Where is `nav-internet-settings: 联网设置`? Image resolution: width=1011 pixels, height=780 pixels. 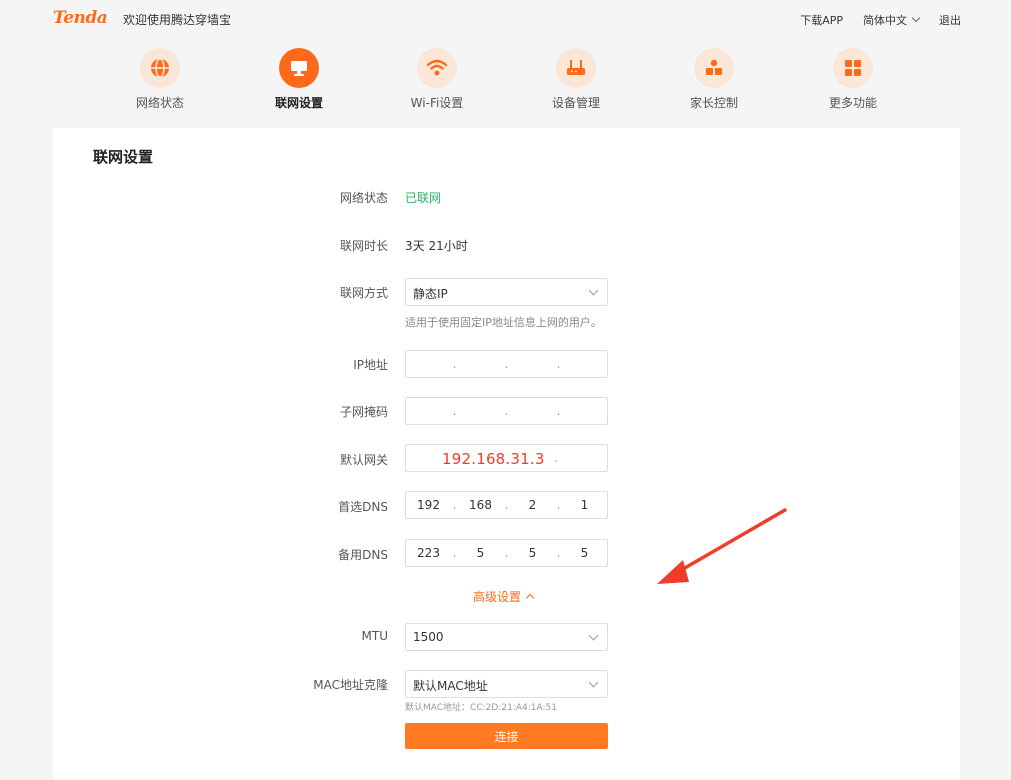
nav-internet-settings: 联网设置 is located at coordinates (299, 79).